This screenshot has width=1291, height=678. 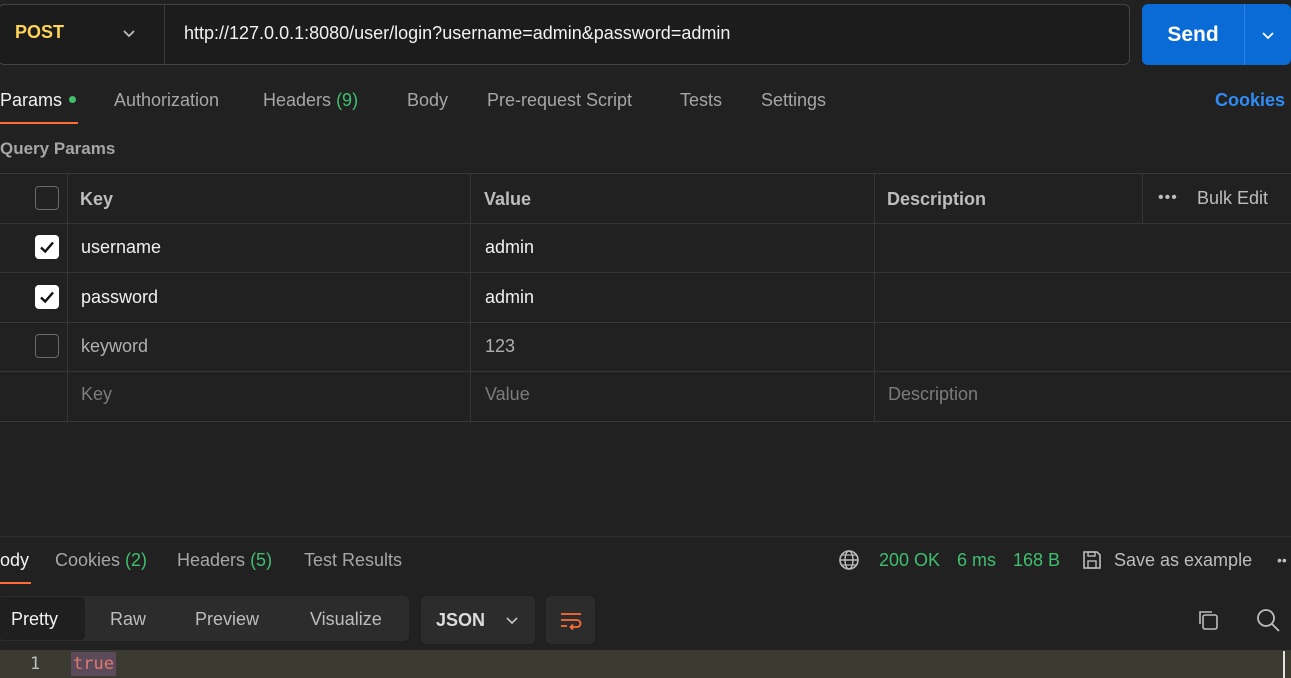 I want to click on response-size: 168 B, so click(x=1036, y=560).